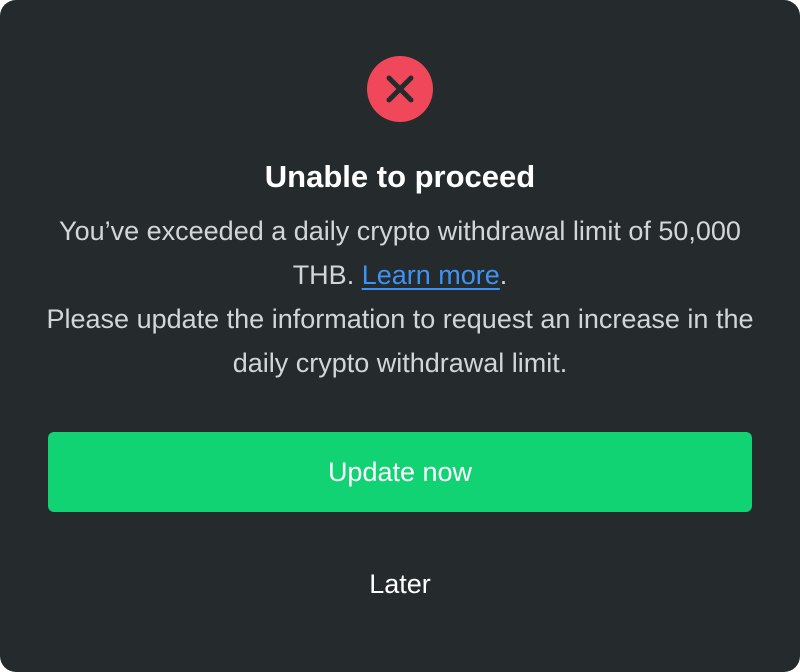  I want to click on later-button: Later, so click(400, 584).